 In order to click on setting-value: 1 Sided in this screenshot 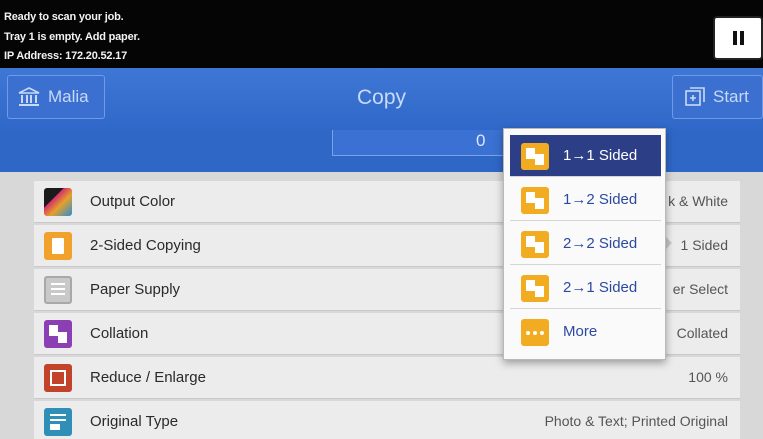, I will do `click(704, 245)`.